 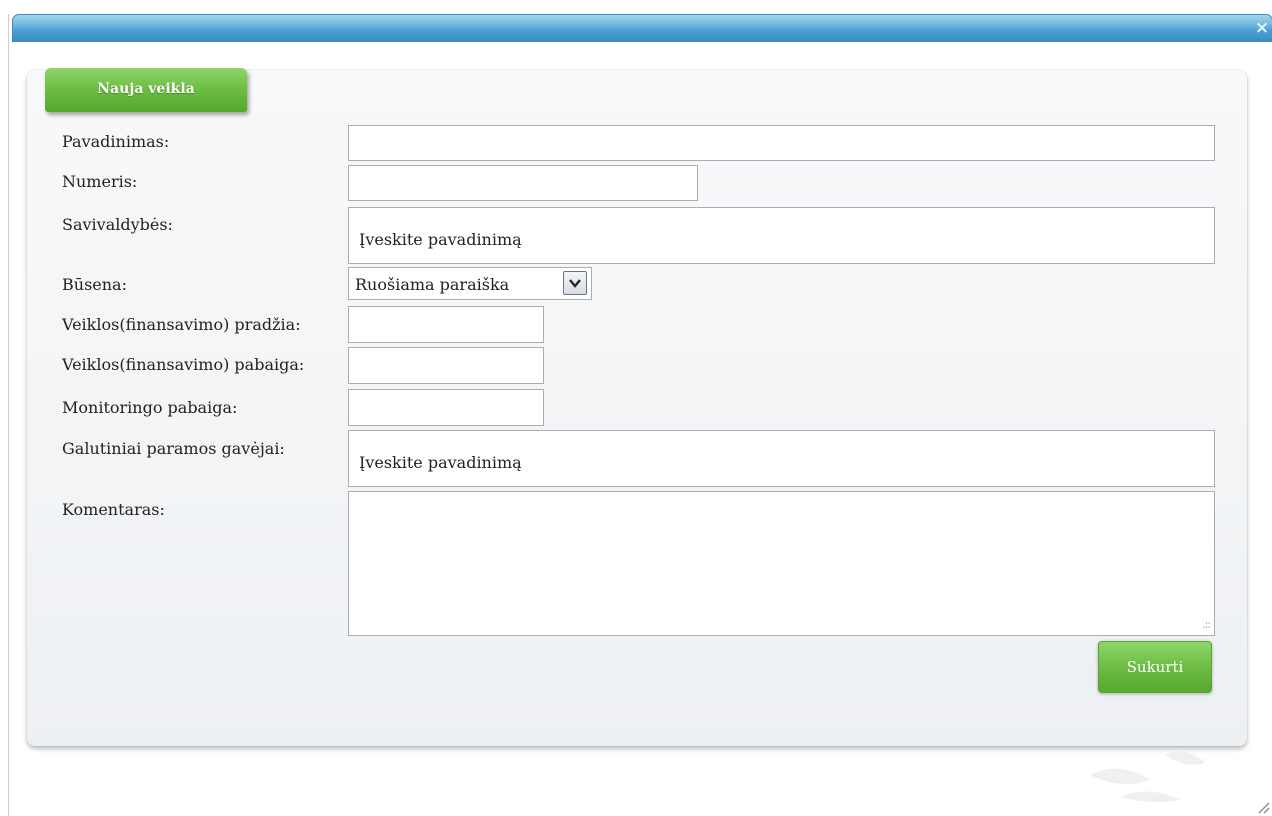 What do you see at coordinates (117, 224) in the screenshot?
I see `label-savivaldybes: Savivaldybės:` at bounding box center [117, 224].